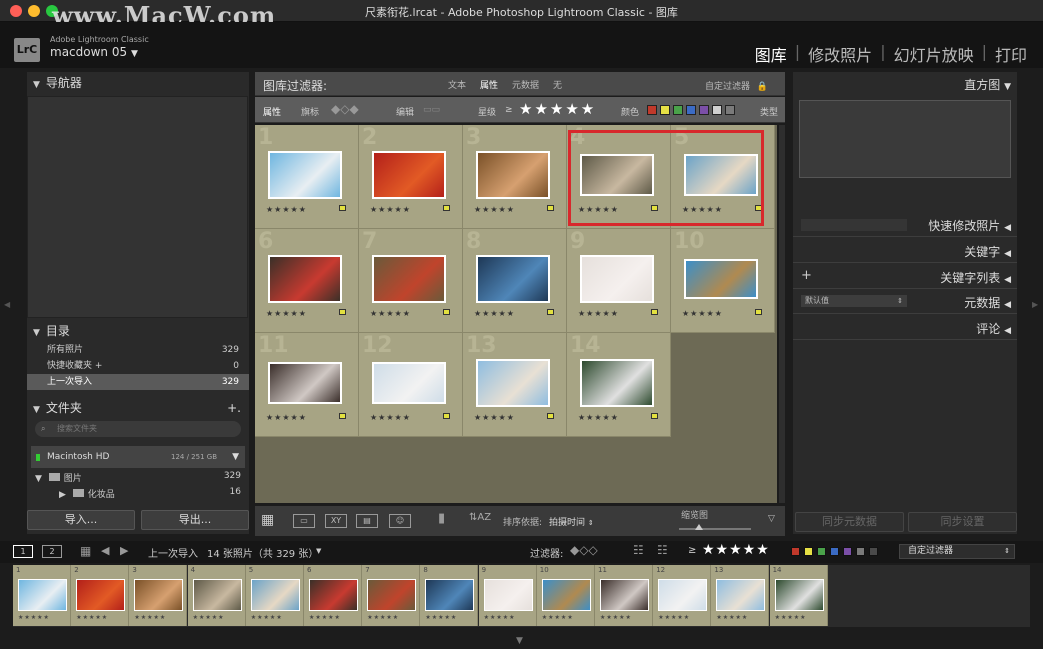 Image resolution: width=1043 pixels, height=649 pixels. Describe the element at coordinates (173, 552) in the screenshot. I see `source-label: 上一次导入` at that location.